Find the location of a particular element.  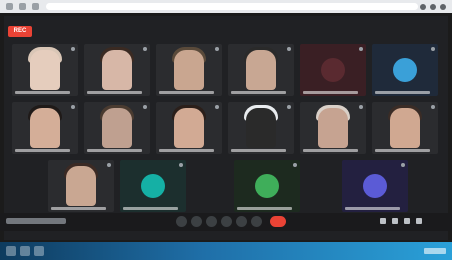

present-icon is located at coordinates (241, 221).